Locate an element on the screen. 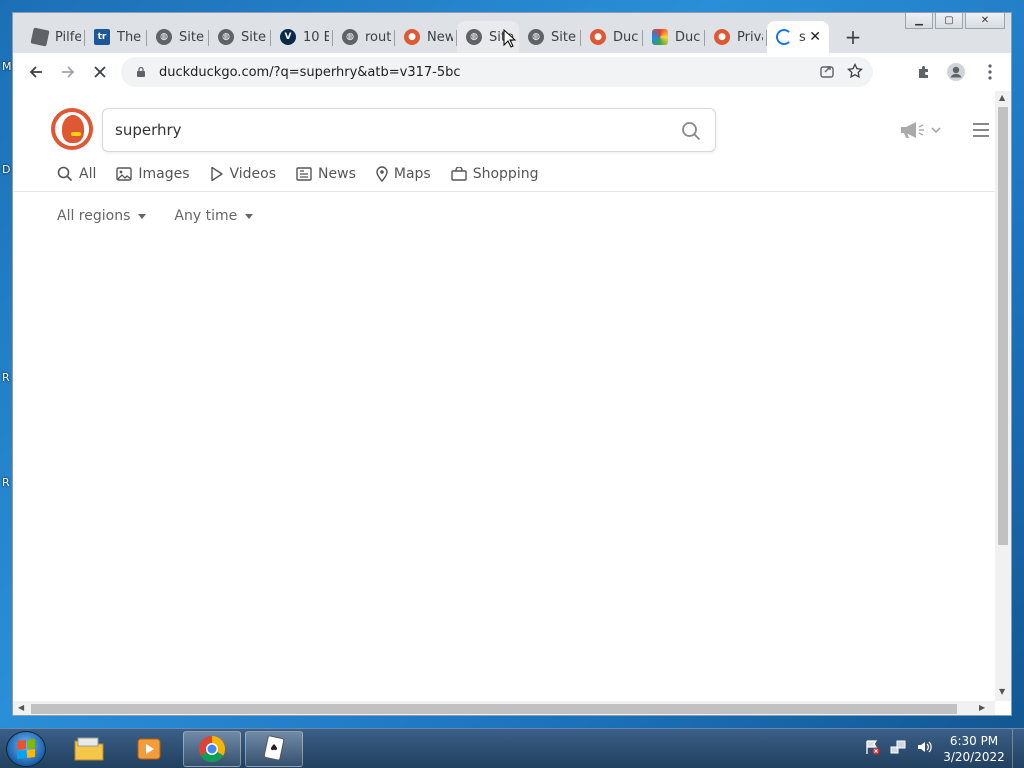 The image size is (1024, 768). search-box is located at coordinates (409, 130).